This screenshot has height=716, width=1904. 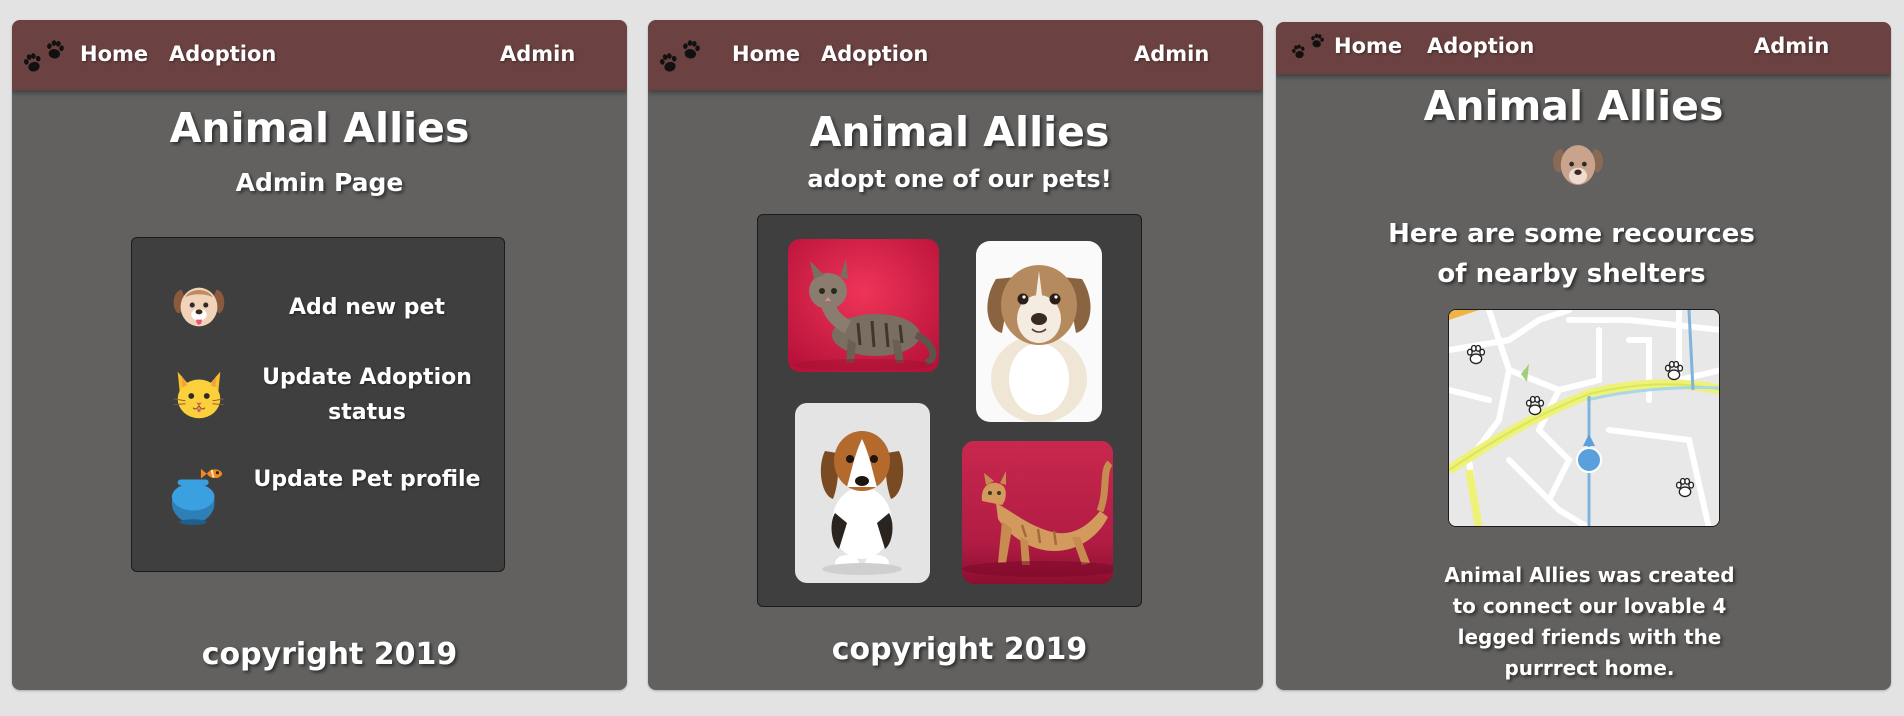 I want to click on update-adoption-status-item: Update Adoption status, so click(x=318, y=395).